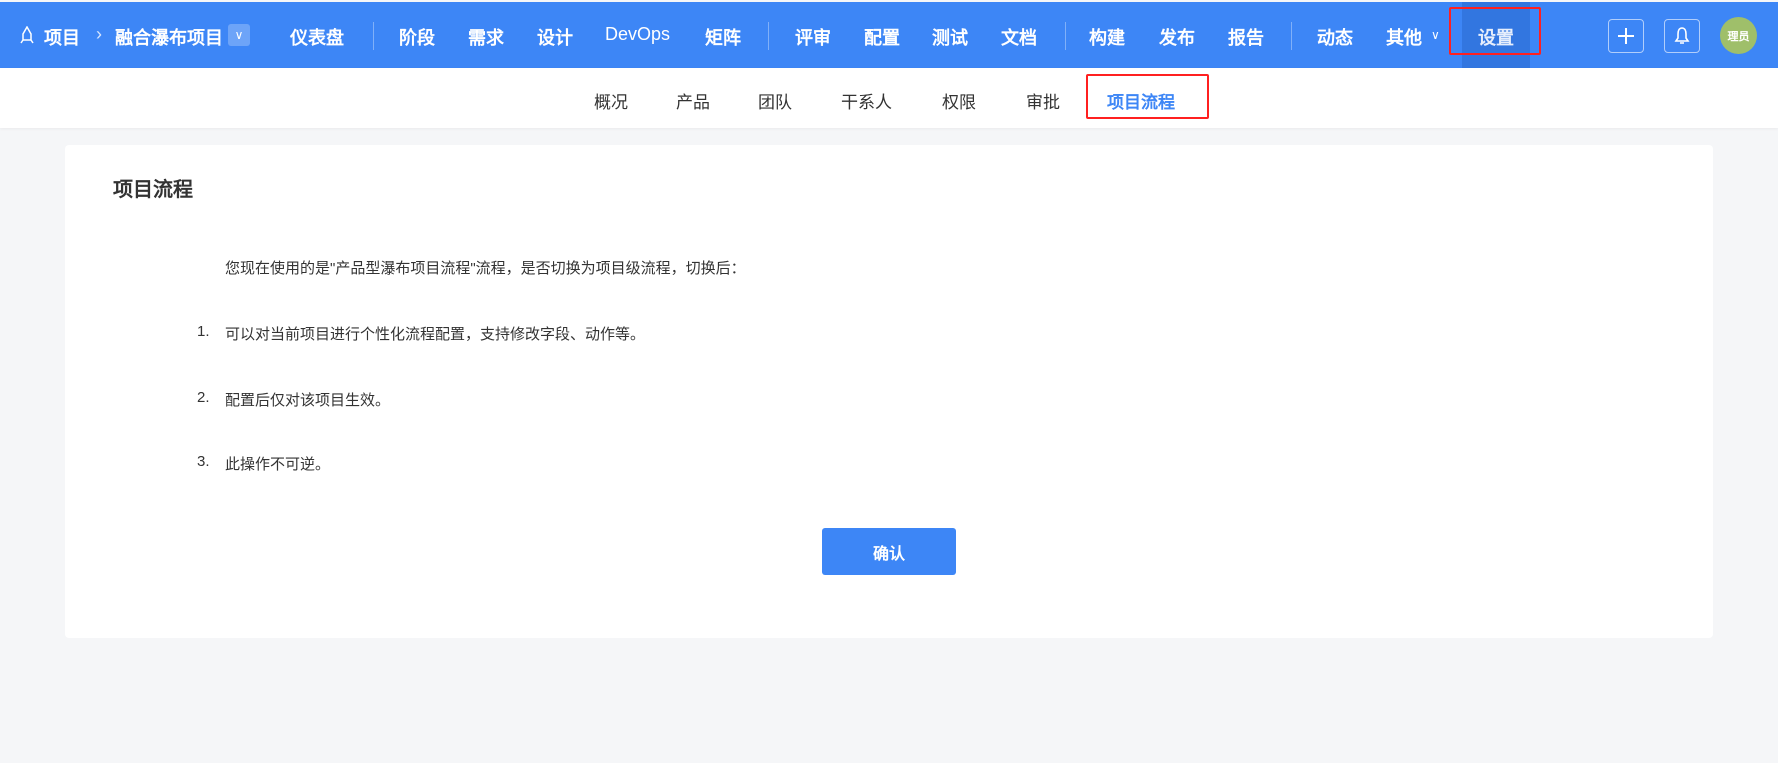 The width and height of the screenshot is (1778, 763). What do you see at coordinates (866, 100) in the screenshot?
I see `tab-stakeholders: 干系人` at bounding box center [866, 100].